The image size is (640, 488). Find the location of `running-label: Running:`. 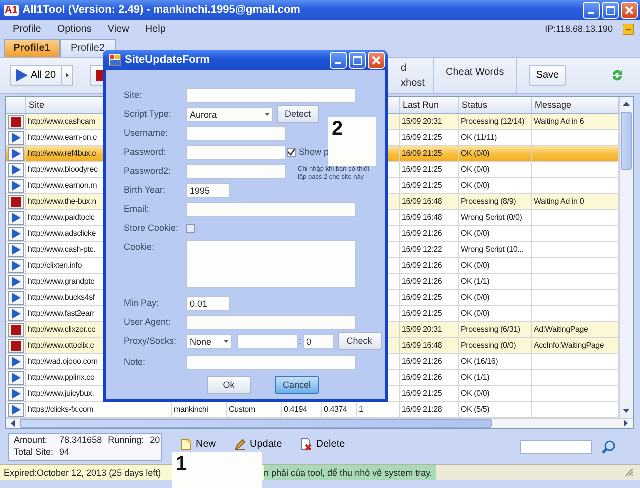

running-label: Running: is located at coordinates (126, 441).